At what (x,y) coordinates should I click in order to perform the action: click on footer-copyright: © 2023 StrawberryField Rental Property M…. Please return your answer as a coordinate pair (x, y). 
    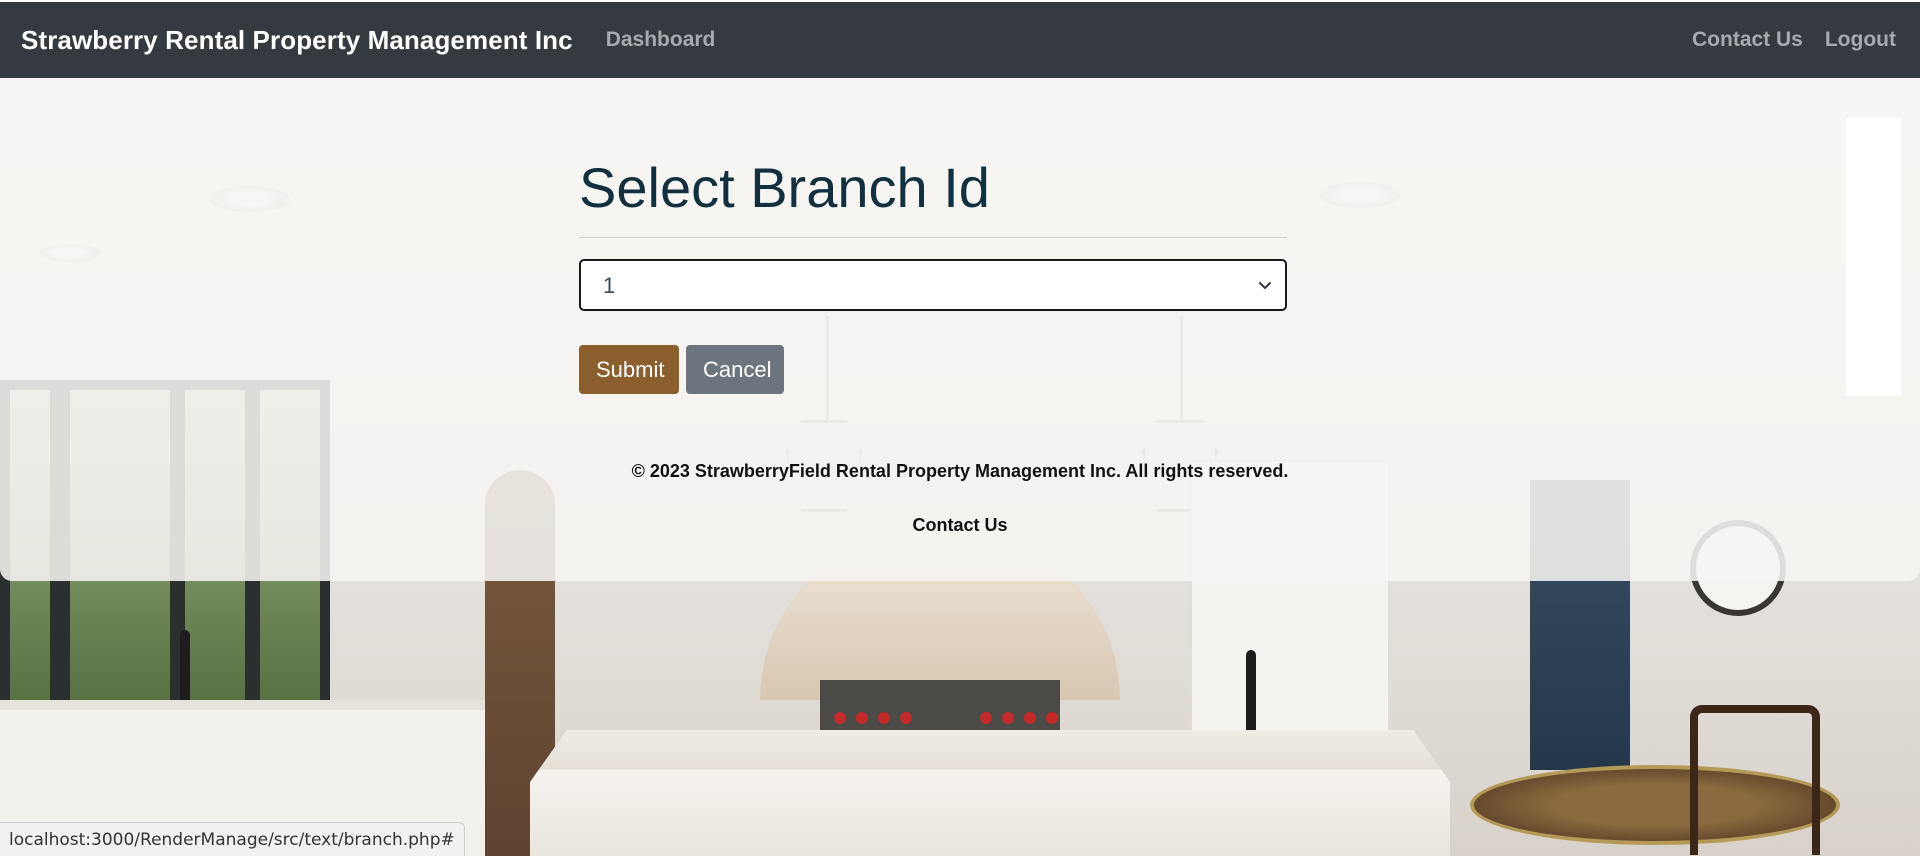
    Looking at the image, I should click on (960, 471).